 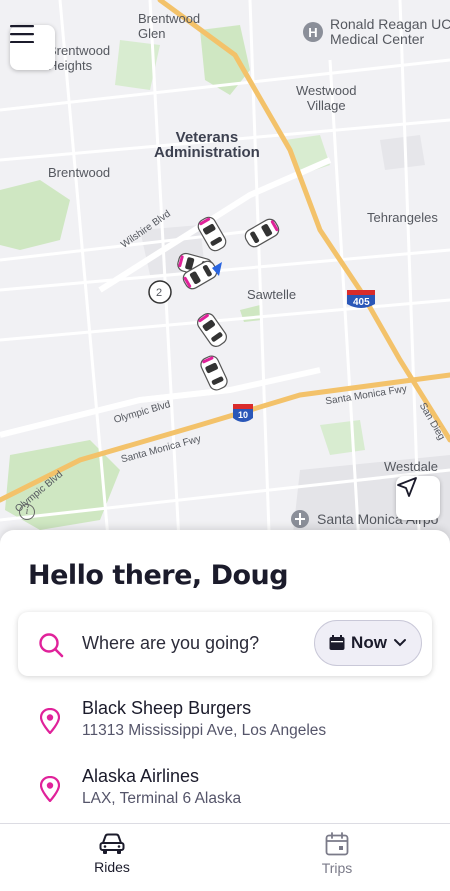 I want to click on car-icon, so click(x=112, y=843).